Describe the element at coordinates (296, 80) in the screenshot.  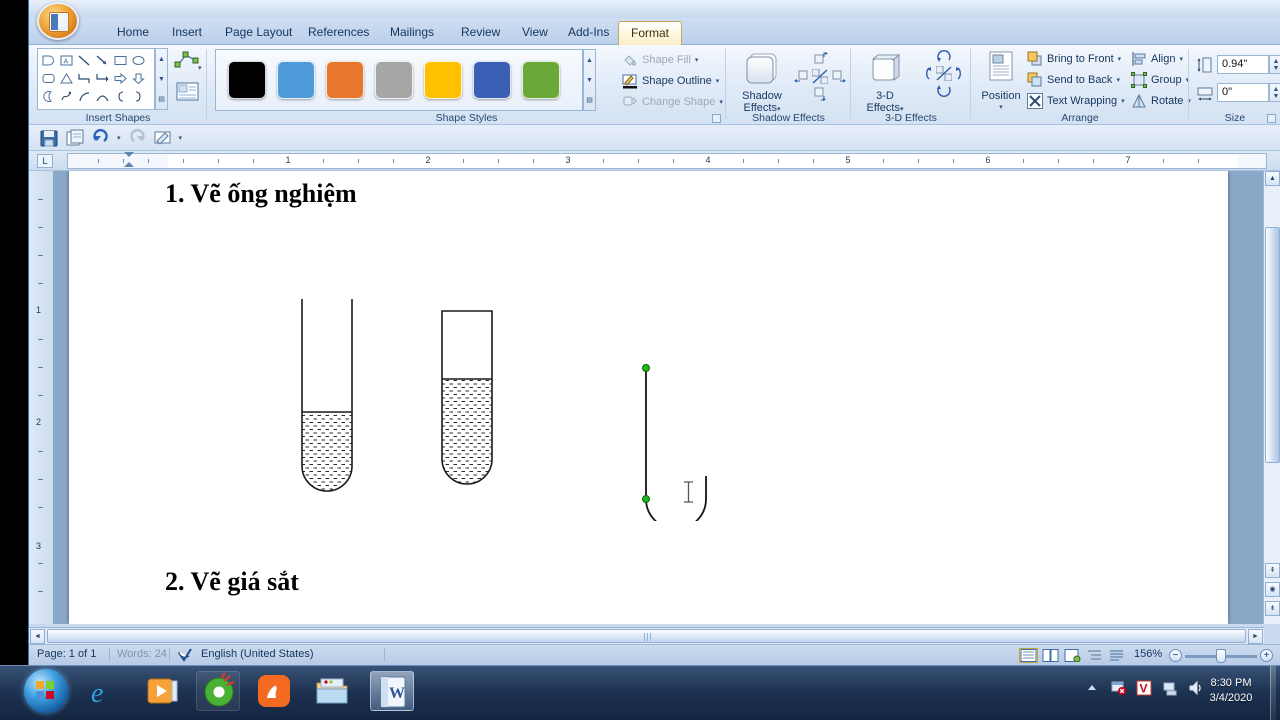
I see `shape-style-lightblue` at that location.